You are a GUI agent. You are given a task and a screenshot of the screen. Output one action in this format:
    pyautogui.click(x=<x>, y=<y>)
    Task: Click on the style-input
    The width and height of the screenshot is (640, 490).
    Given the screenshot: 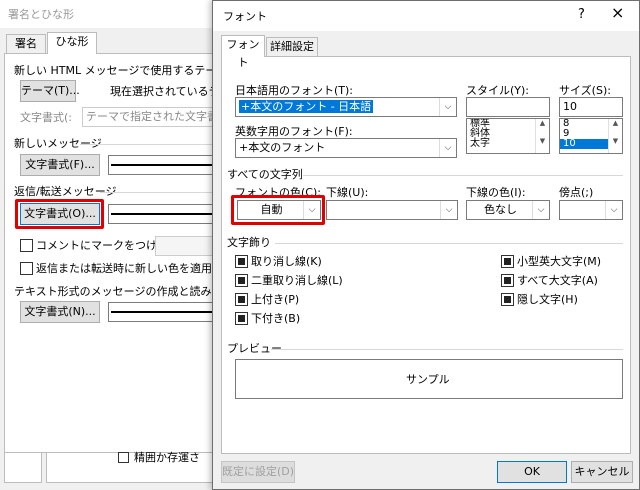 What is the action you would take?
    pyautogui.click(x=508, y=107)
    